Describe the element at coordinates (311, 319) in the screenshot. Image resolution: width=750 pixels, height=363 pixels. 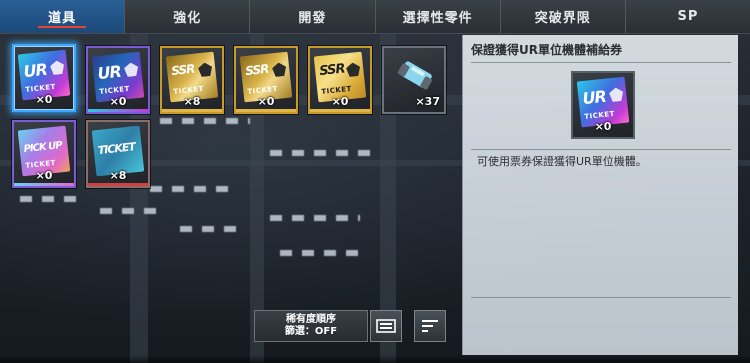
I see `sort-order-label: 稀有度順序` at that location.